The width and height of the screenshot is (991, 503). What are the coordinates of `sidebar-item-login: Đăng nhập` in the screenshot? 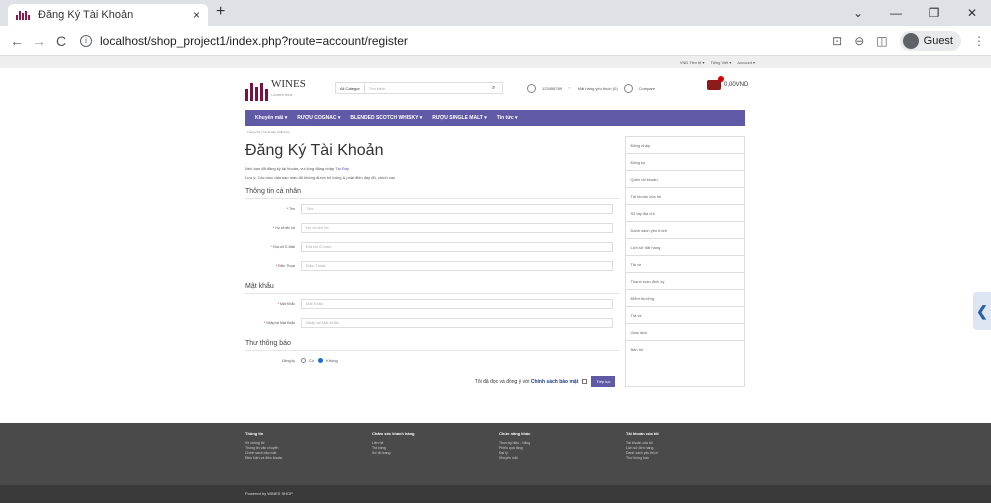 It's located at (685, 145).